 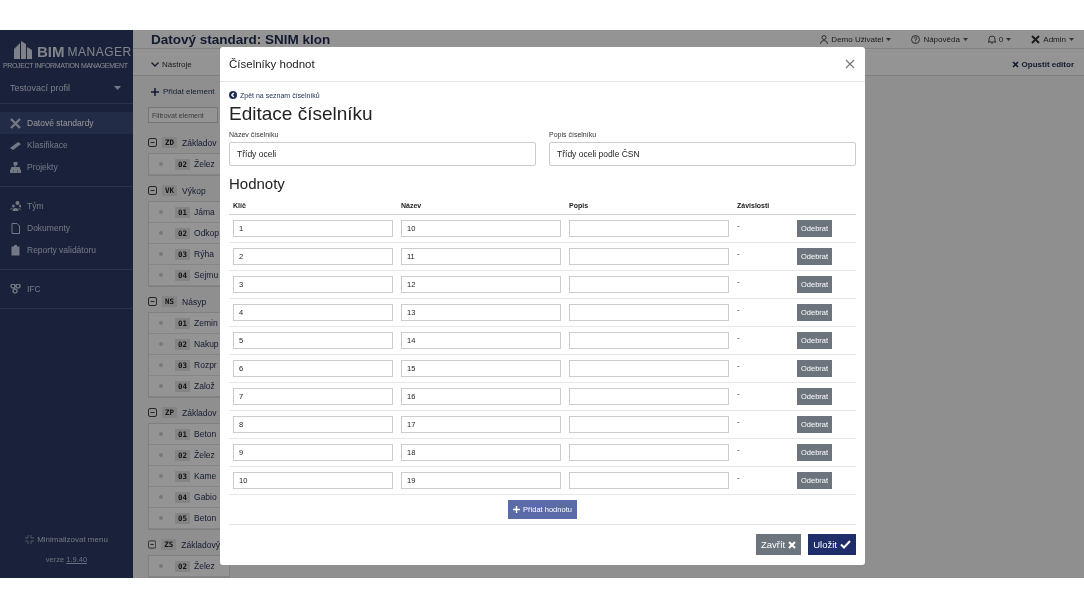 I want to click on name-field: Třídy oceli, so click(x=382, y=154).